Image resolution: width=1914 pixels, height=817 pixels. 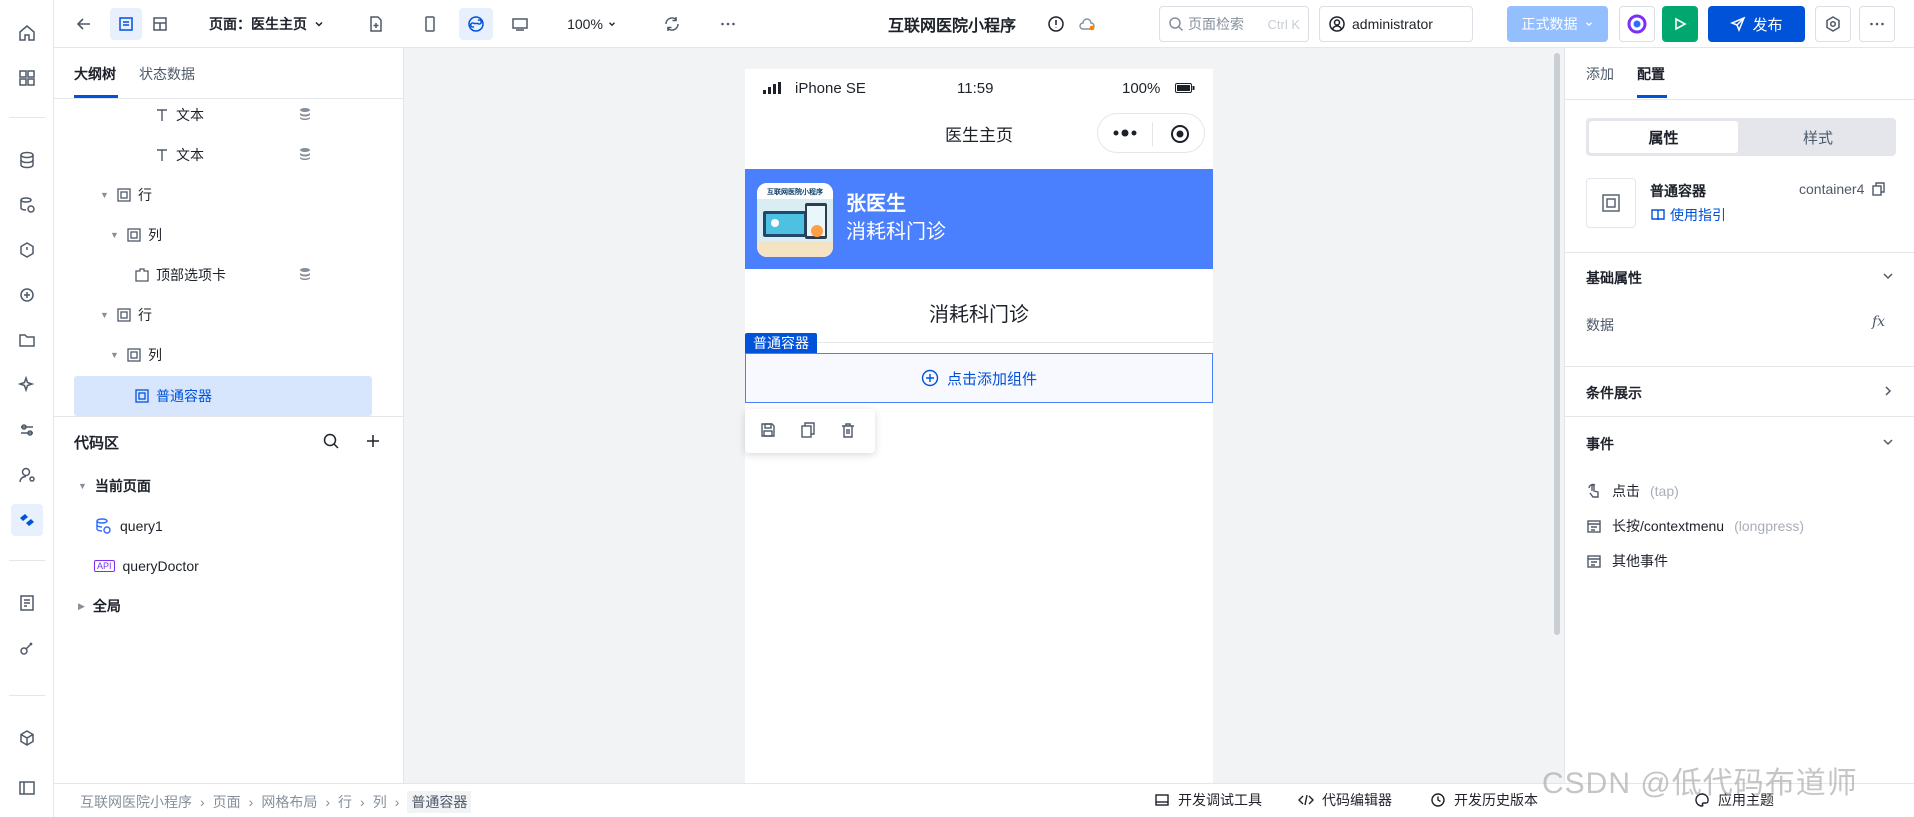 I want to click on container-drop-zone: 点击添加组件, so click(x=979, y=378).